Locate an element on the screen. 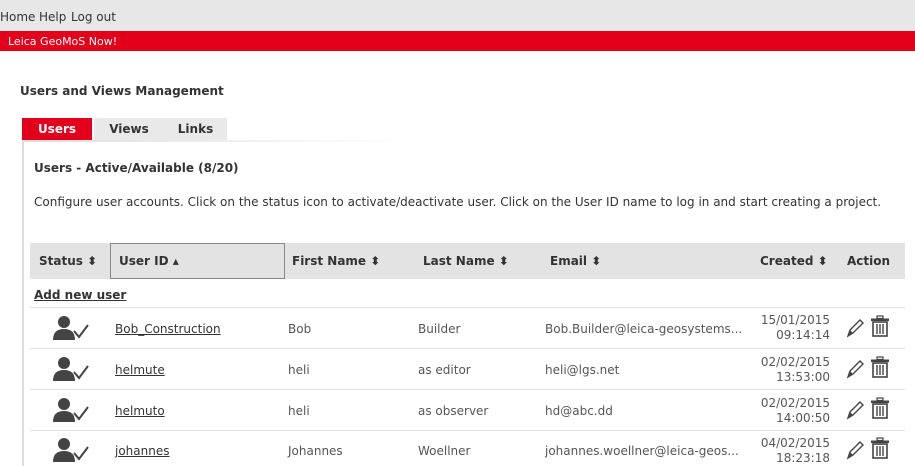 This screenshot has width=915, height=466. first-name-cell: Bob is located at coordinates (300, 329).